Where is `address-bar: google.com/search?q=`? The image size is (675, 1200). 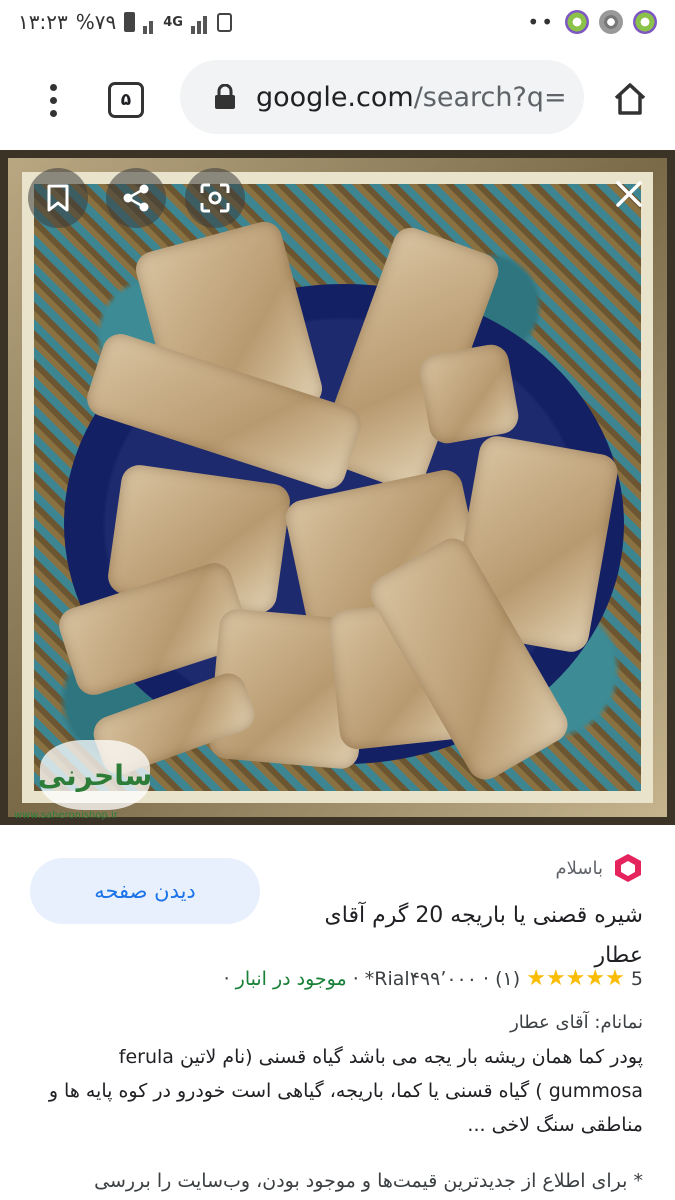 address-bar: google.com/search?q= is located at coordinates (382, 97).